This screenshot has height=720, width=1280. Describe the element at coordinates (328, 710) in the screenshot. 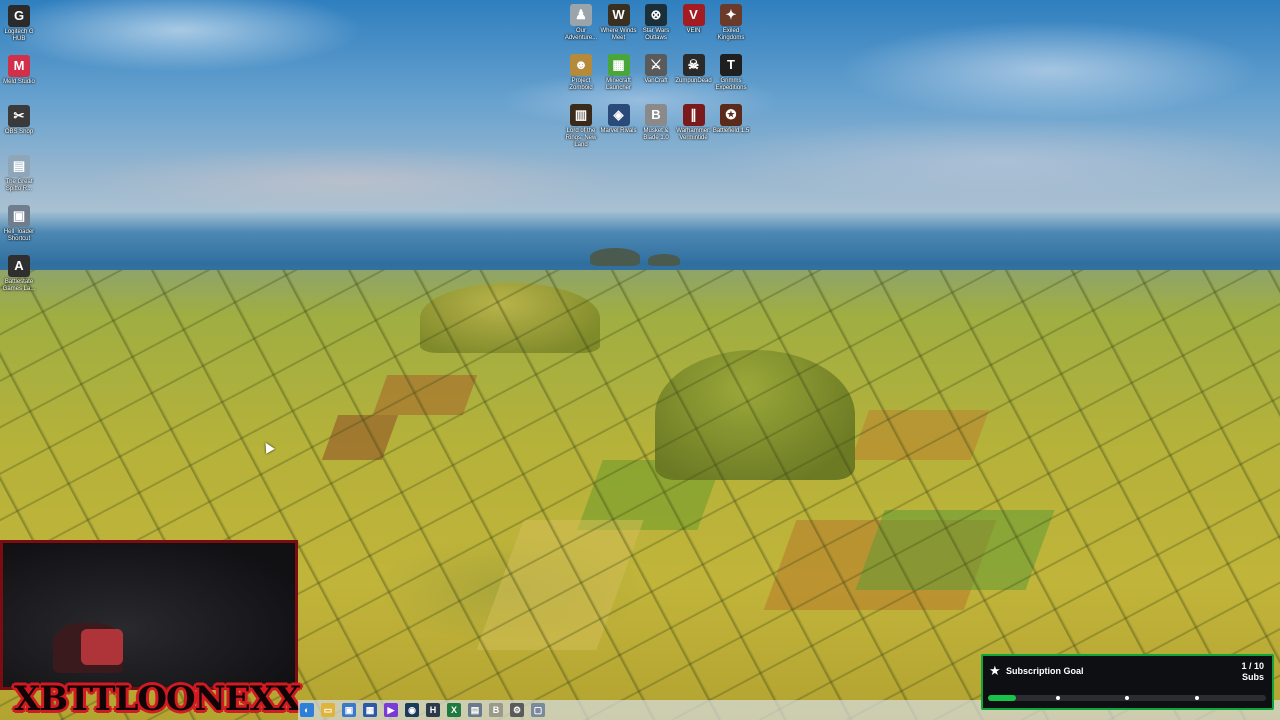

I see `file-explorer-icon: ▭` at that location.